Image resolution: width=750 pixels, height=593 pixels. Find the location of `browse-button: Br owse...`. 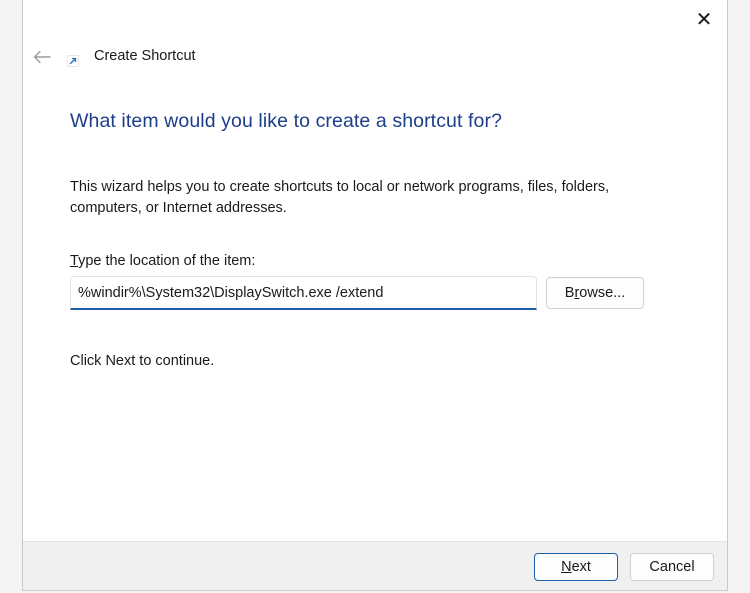

browse-button: Br owse... is located at coordinates (595, 293).